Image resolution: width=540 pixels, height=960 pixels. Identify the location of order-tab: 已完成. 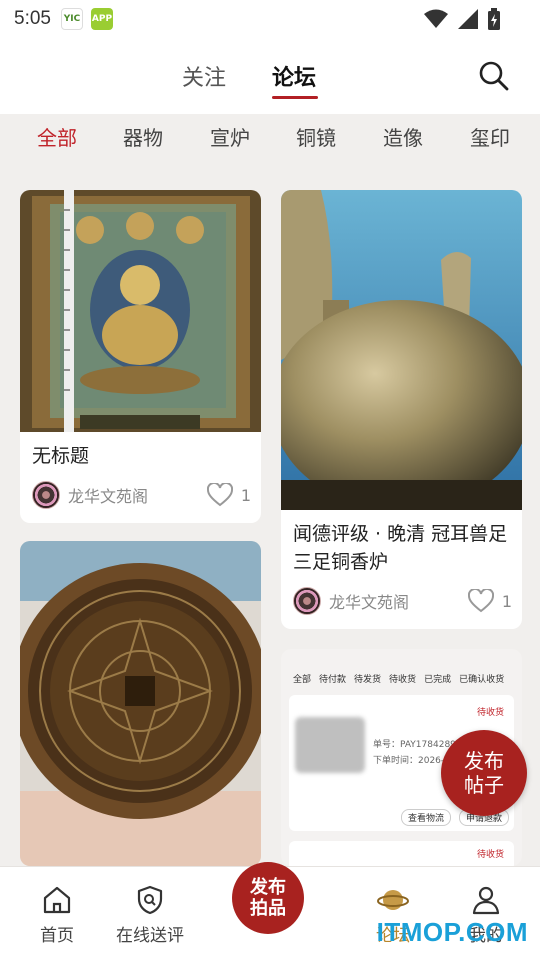
(438, 680).